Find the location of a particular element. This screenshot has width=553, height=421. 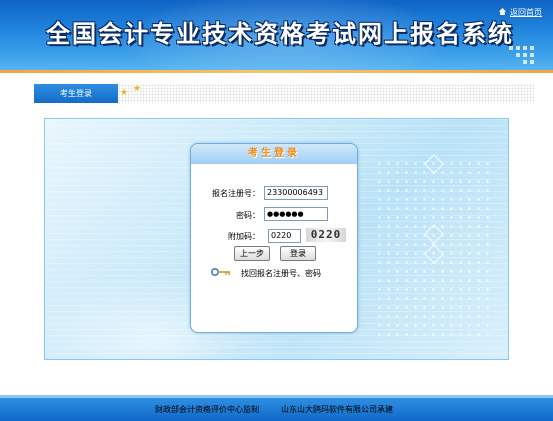

registration-number-input: 23300006493 is located at coordinates (296, 193).